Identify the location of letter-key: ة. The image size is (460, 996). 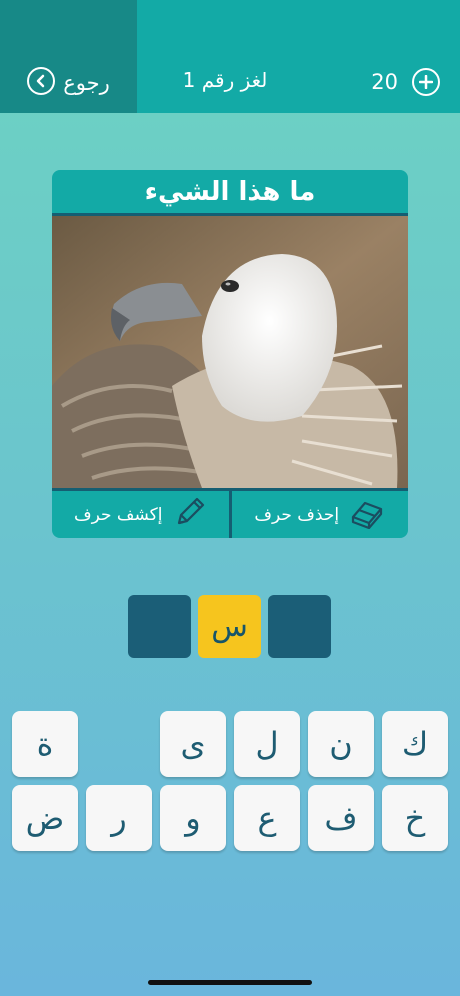
(45, 744).